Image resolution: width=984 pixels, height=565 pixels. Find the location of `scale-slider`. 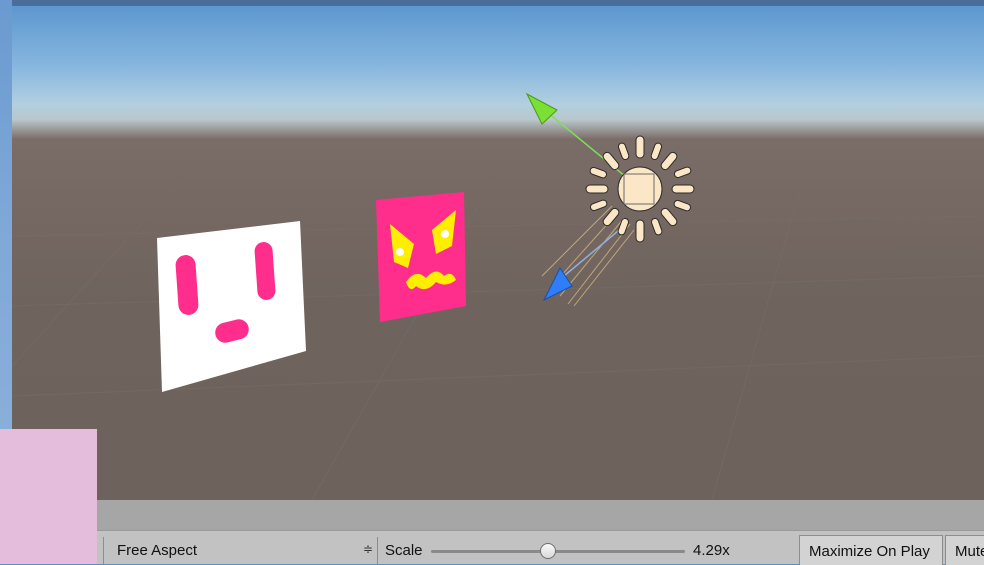

scale-slider is located at coordinates (558, 551).